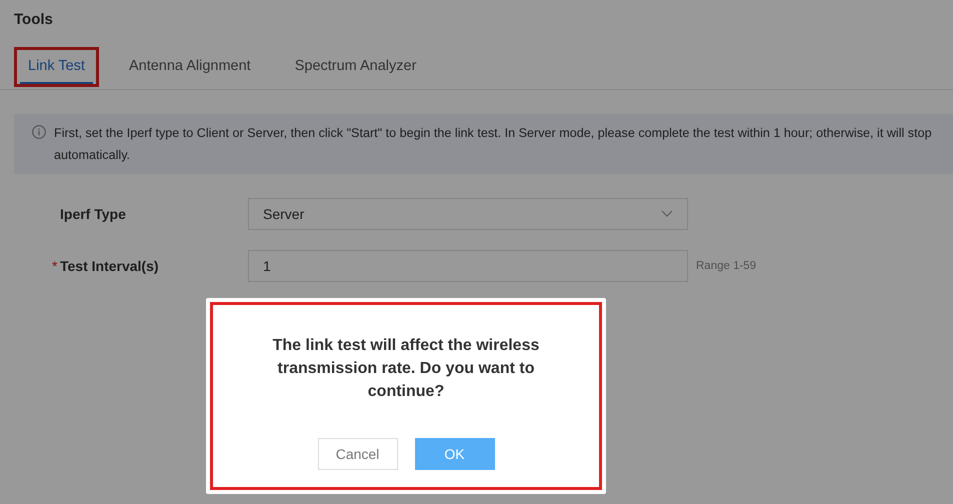  Describe the element at coordinates (667, 214) in the screenshot. I see `chevron-down-icon` at that location.